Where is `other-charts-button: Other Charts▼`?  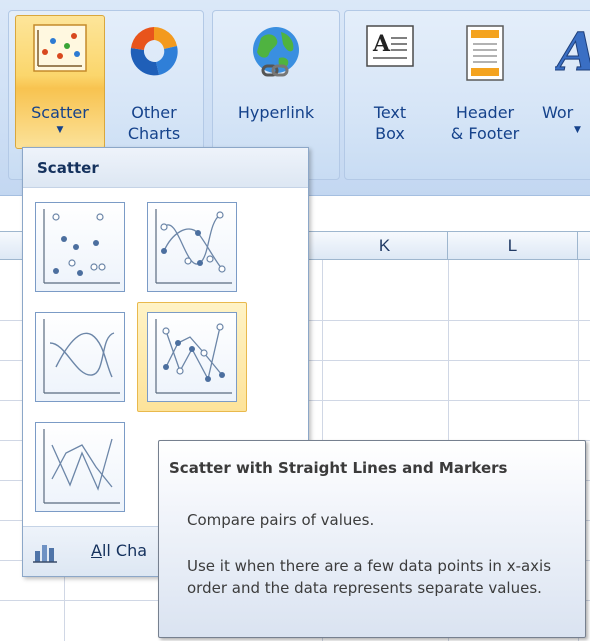
other-charts-button: Other Charts▼ is located at coordinates (154, 87).